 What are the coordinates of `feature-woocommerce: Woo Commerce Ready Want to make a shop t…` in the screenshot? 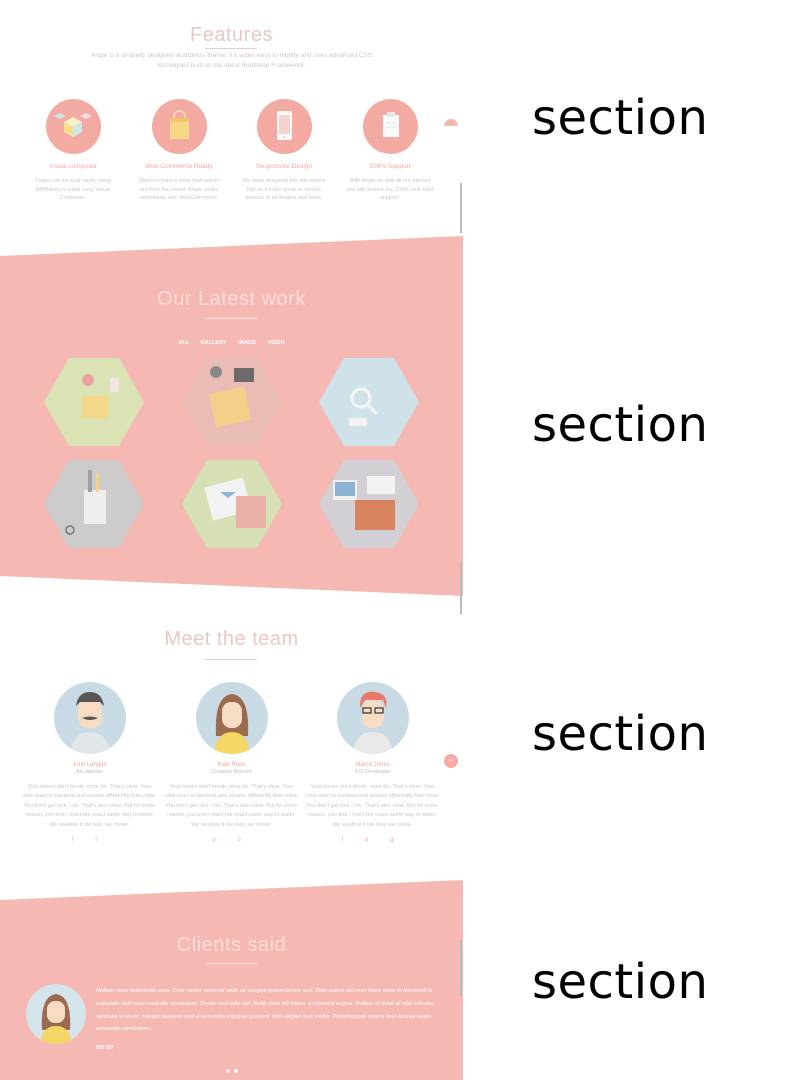 It's located at (179, 151).